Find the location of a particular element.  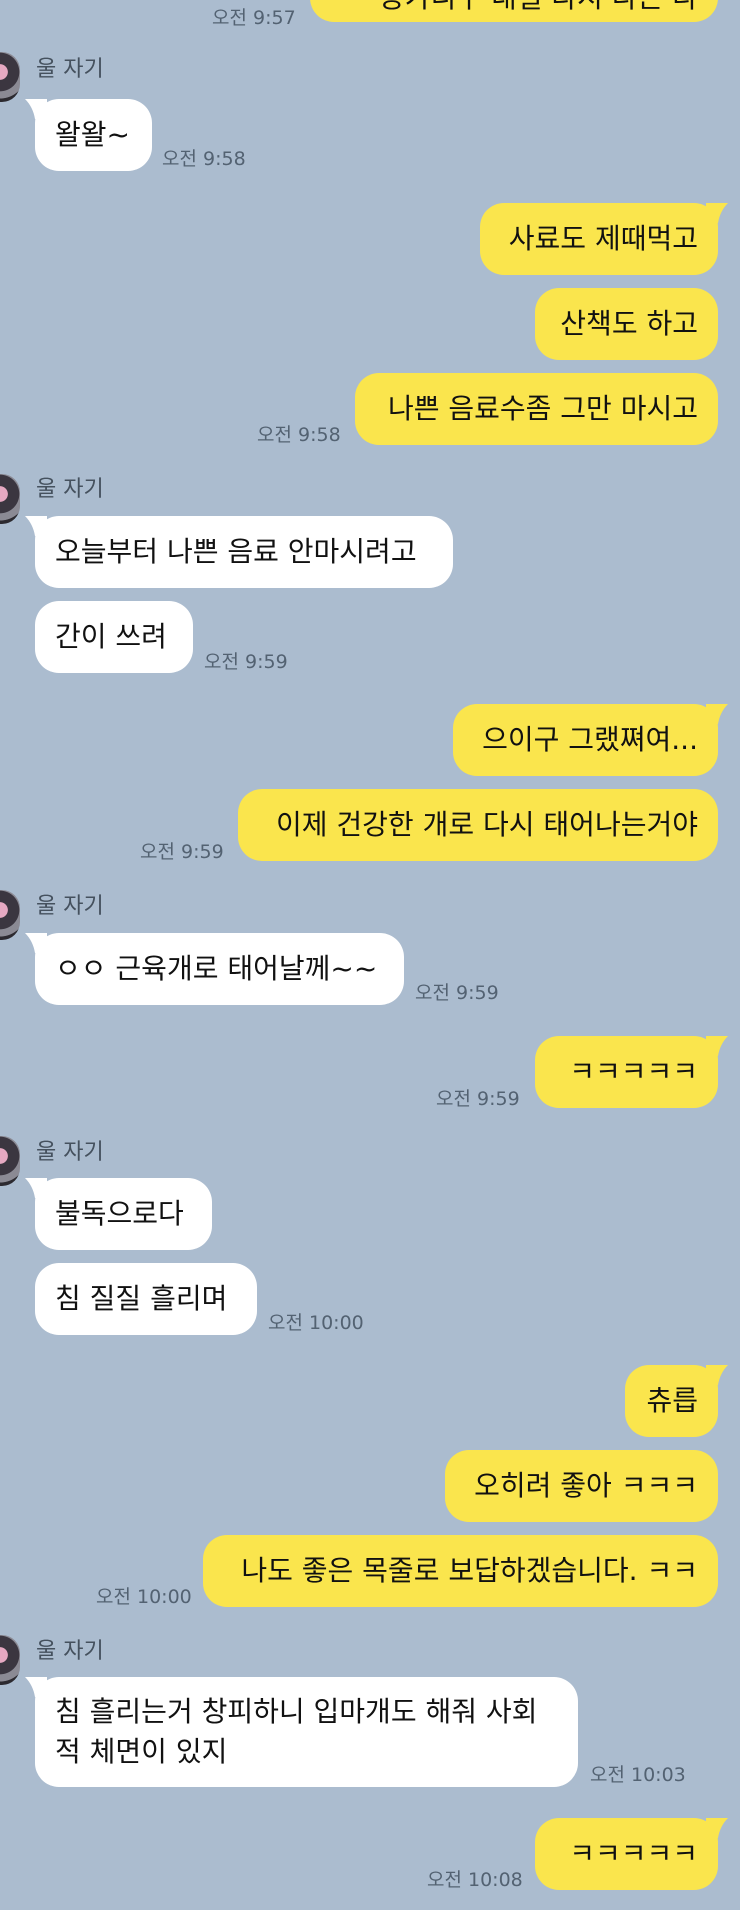

message-bubble: 왈왈~ is located at coordinates (88, 135).